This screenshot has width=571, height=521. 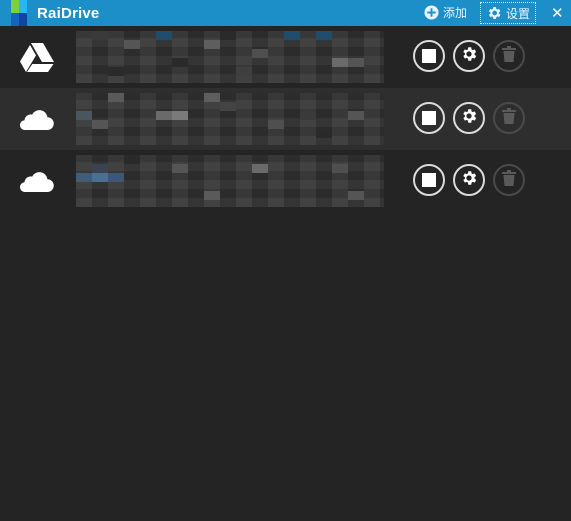 I want to click on close-icon: ✕, so click(x=557, y=13).